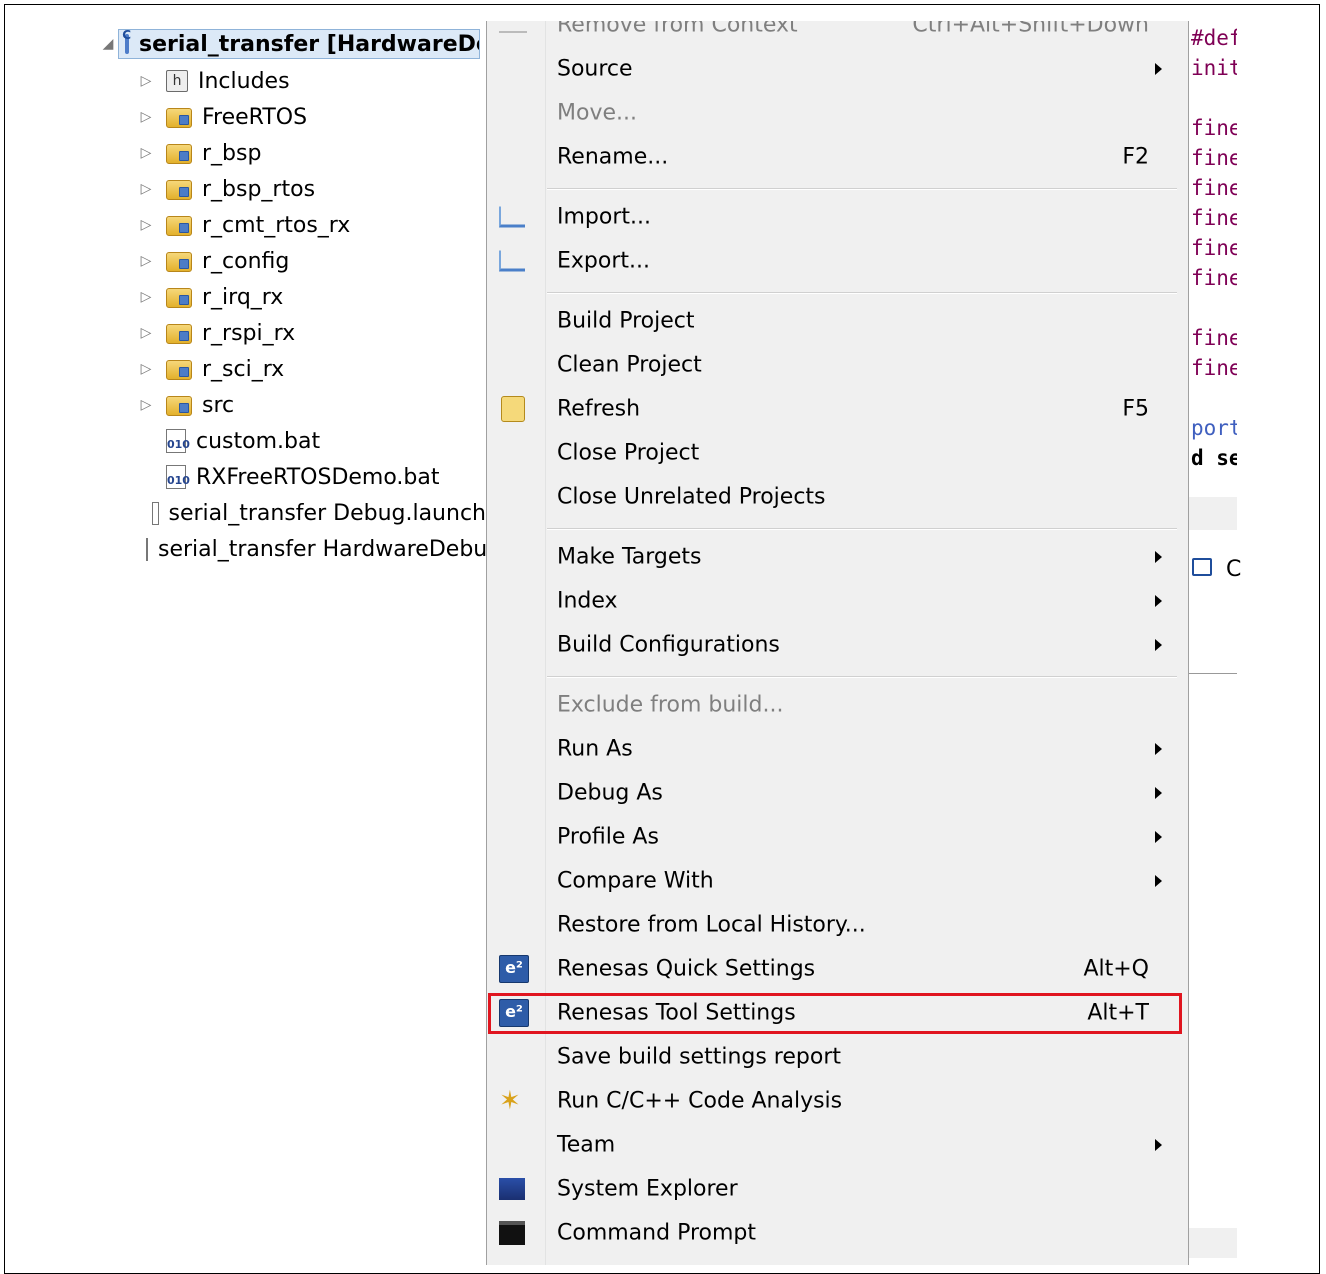  I want to click on menu-item-compare-with: Compare With, so click(837, 881).